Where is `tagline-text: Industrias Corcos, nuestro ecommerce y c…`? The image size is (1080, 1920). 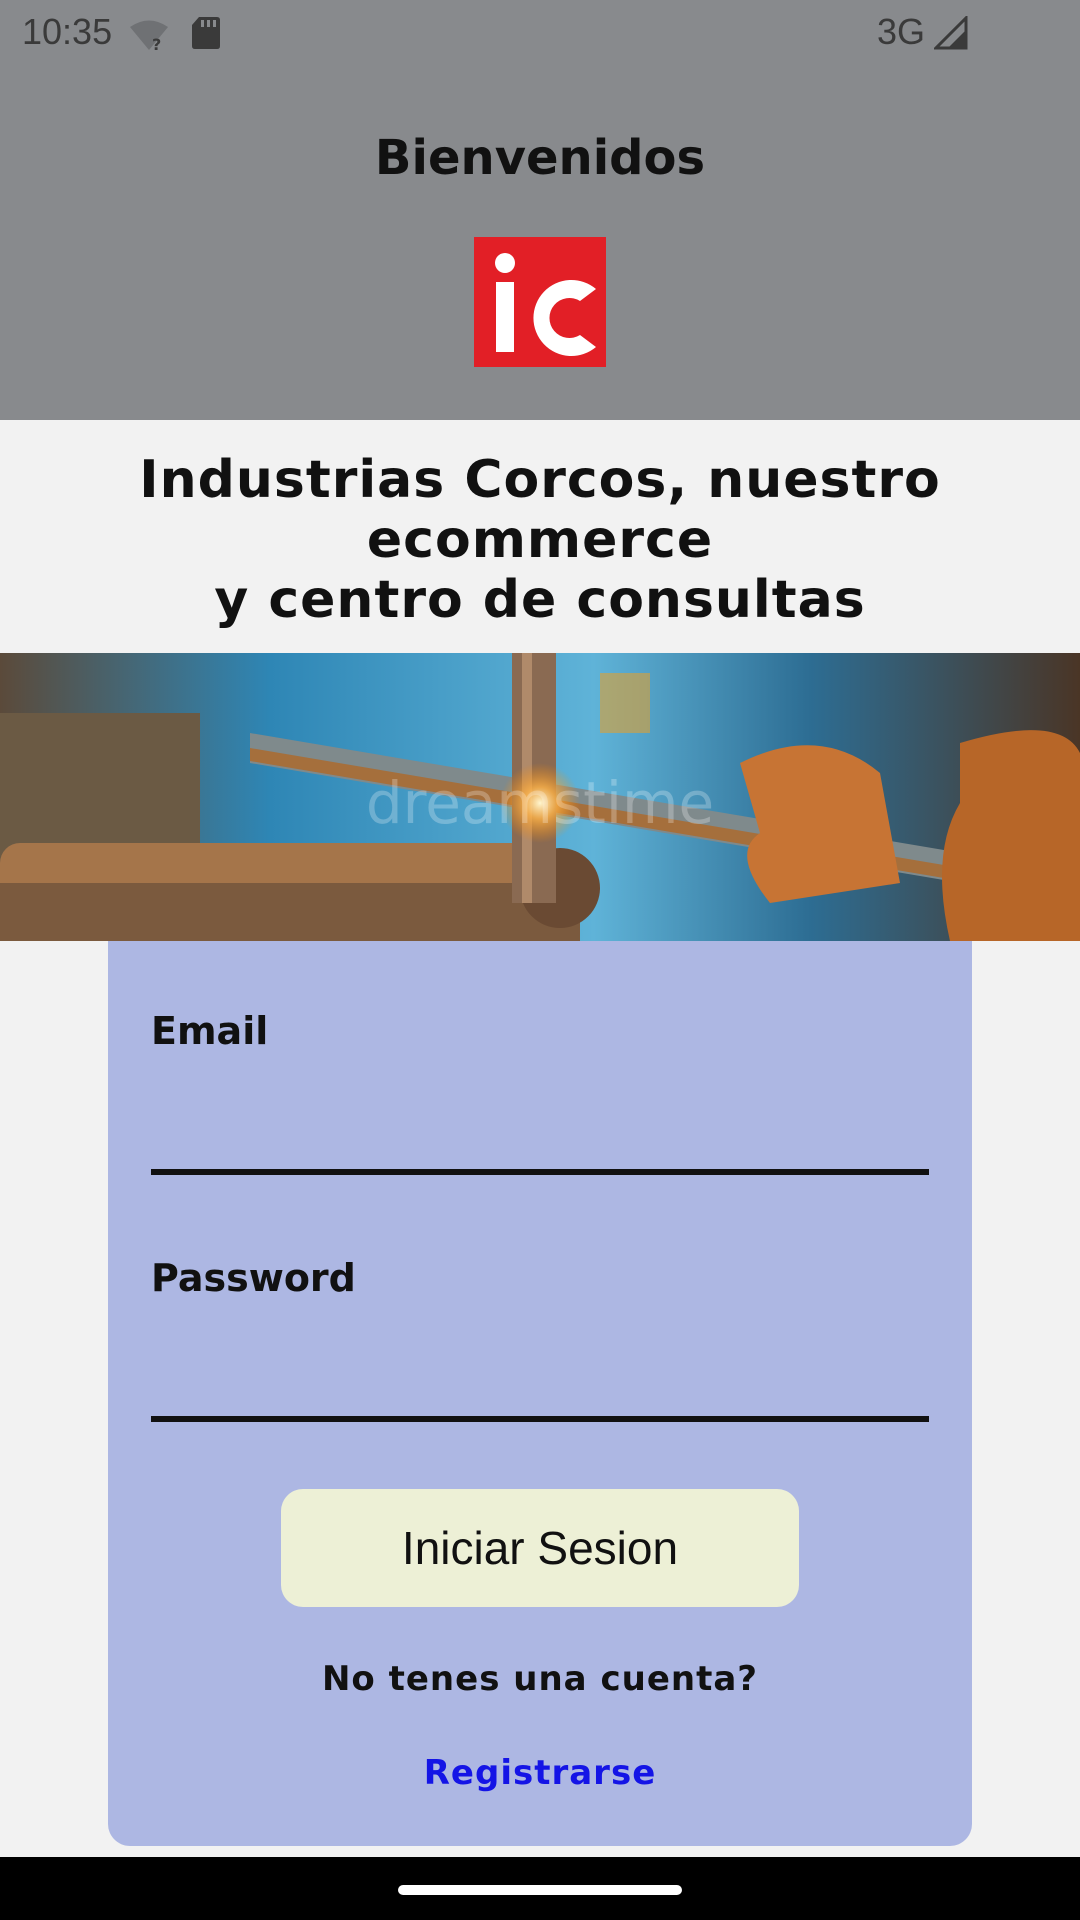
tagline-text: Industrias Corcos, nuestro ecommerce y c… is located at coordinates (540, 540).